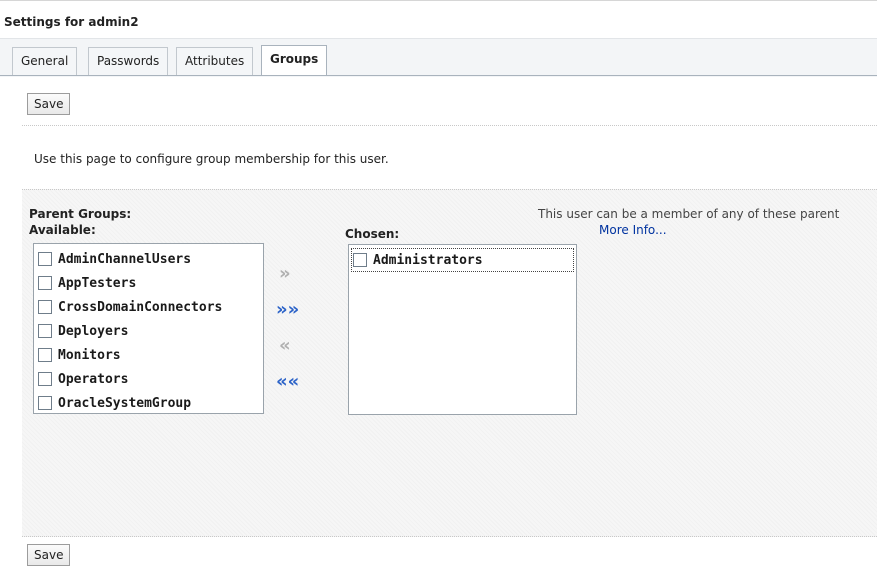  What do you see at coordinates (285, 346) in the screenshot?
I see `remove-icon: «` at bounding box center [285, 346].